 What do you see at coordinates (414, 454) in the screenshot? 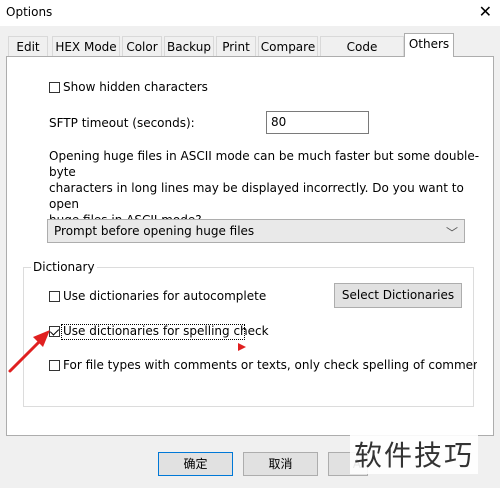
I see `watermark: 软件技巧` at bounding box center [414, 454].